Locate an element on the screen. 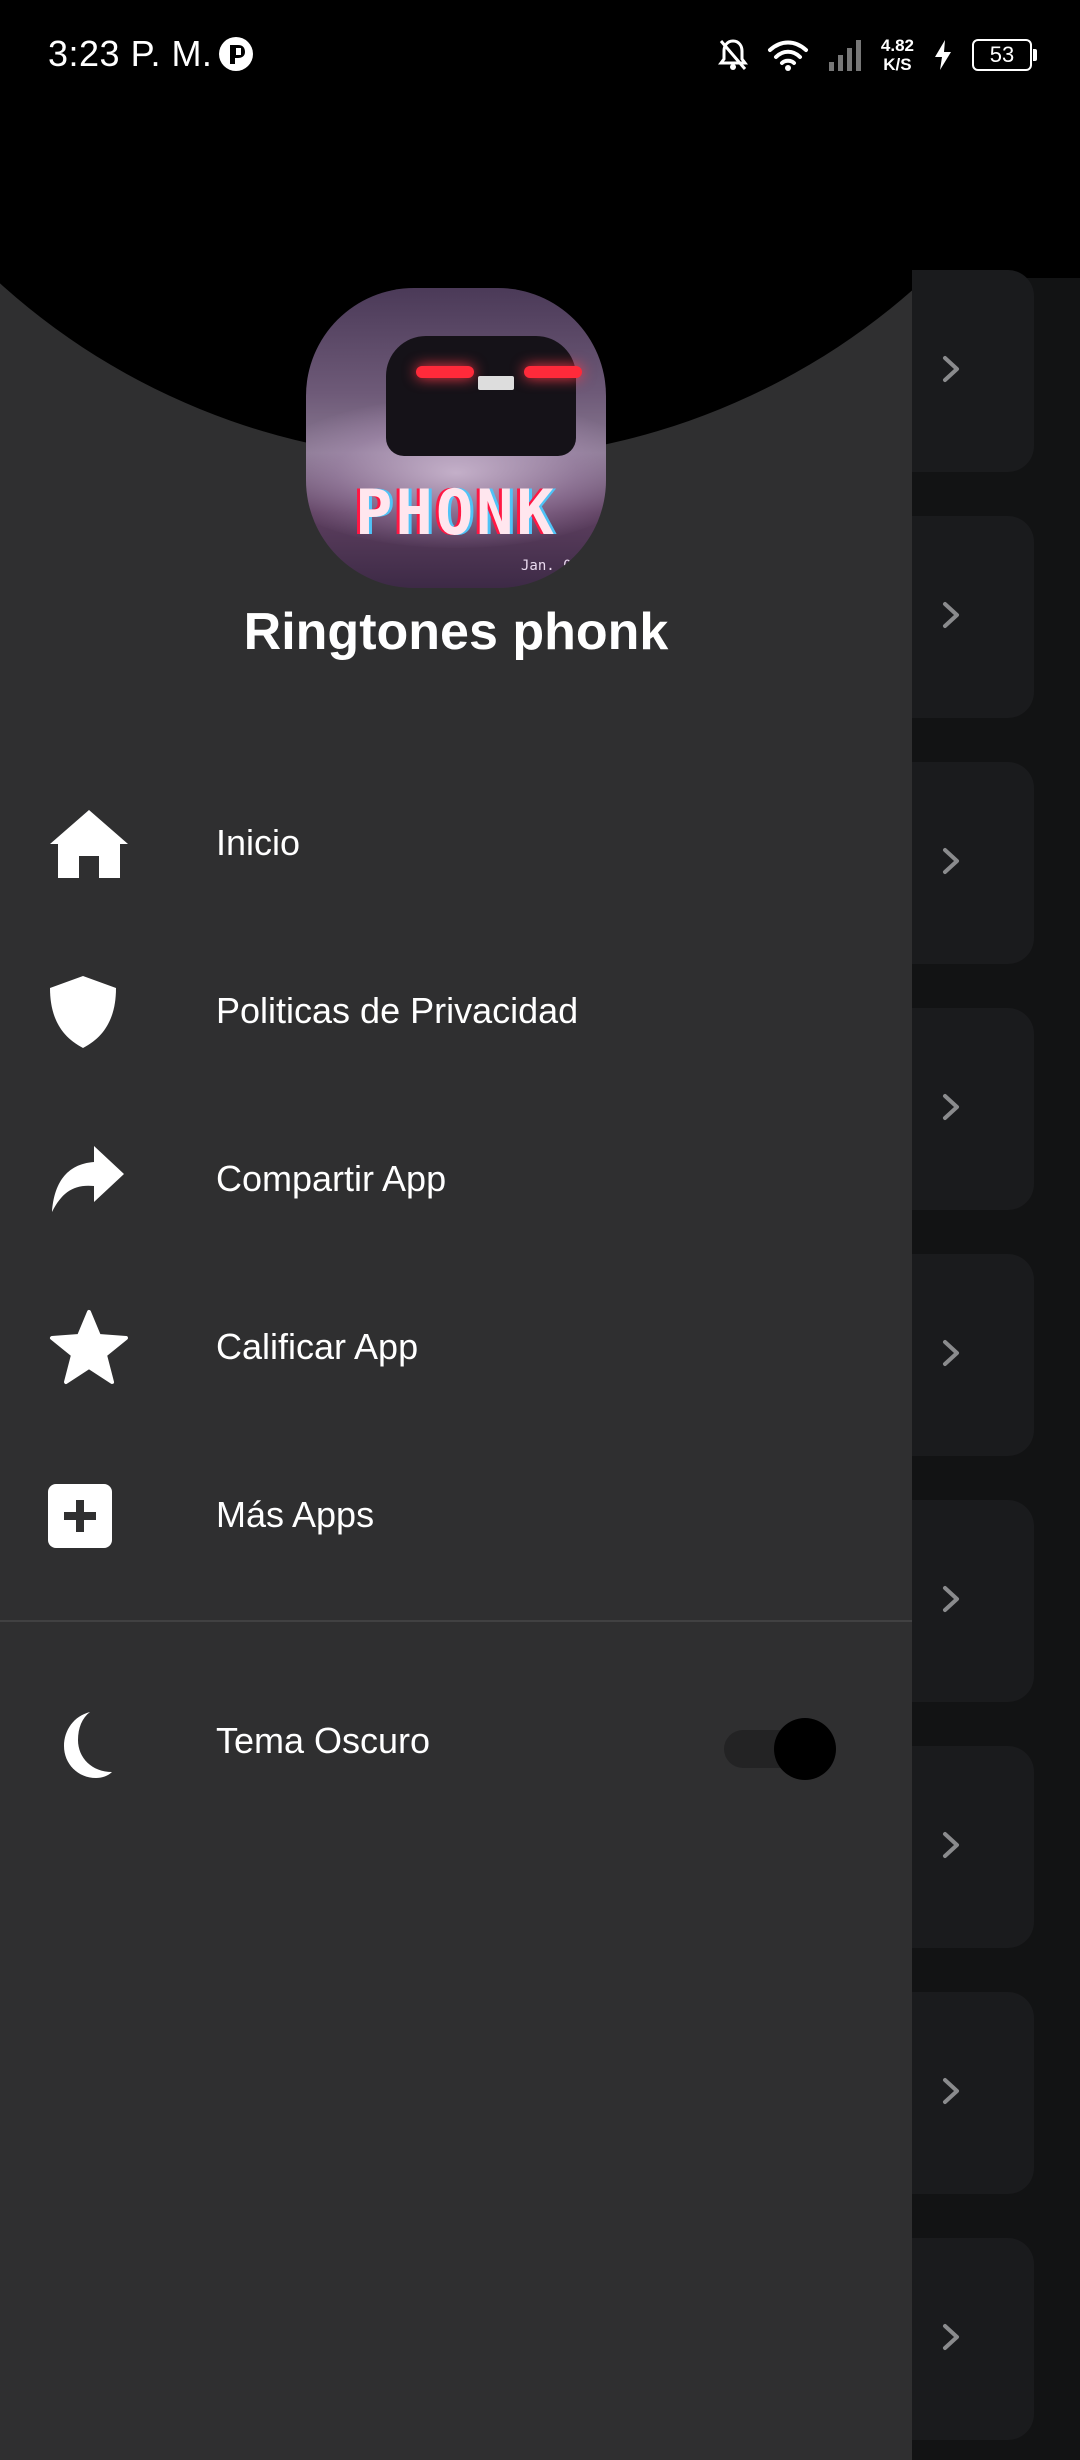 This screenshot has width=1080, height=2460. logo-word: PHONK is located at coordinates (456, 512).